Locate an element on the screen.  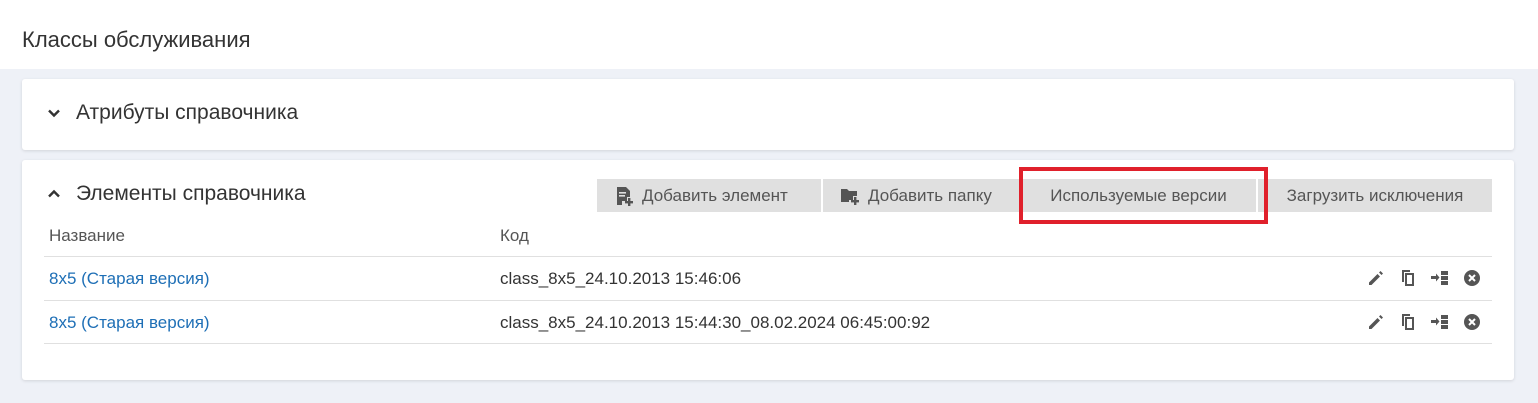
chevron-down-icon is located at coordinates (54, 113).